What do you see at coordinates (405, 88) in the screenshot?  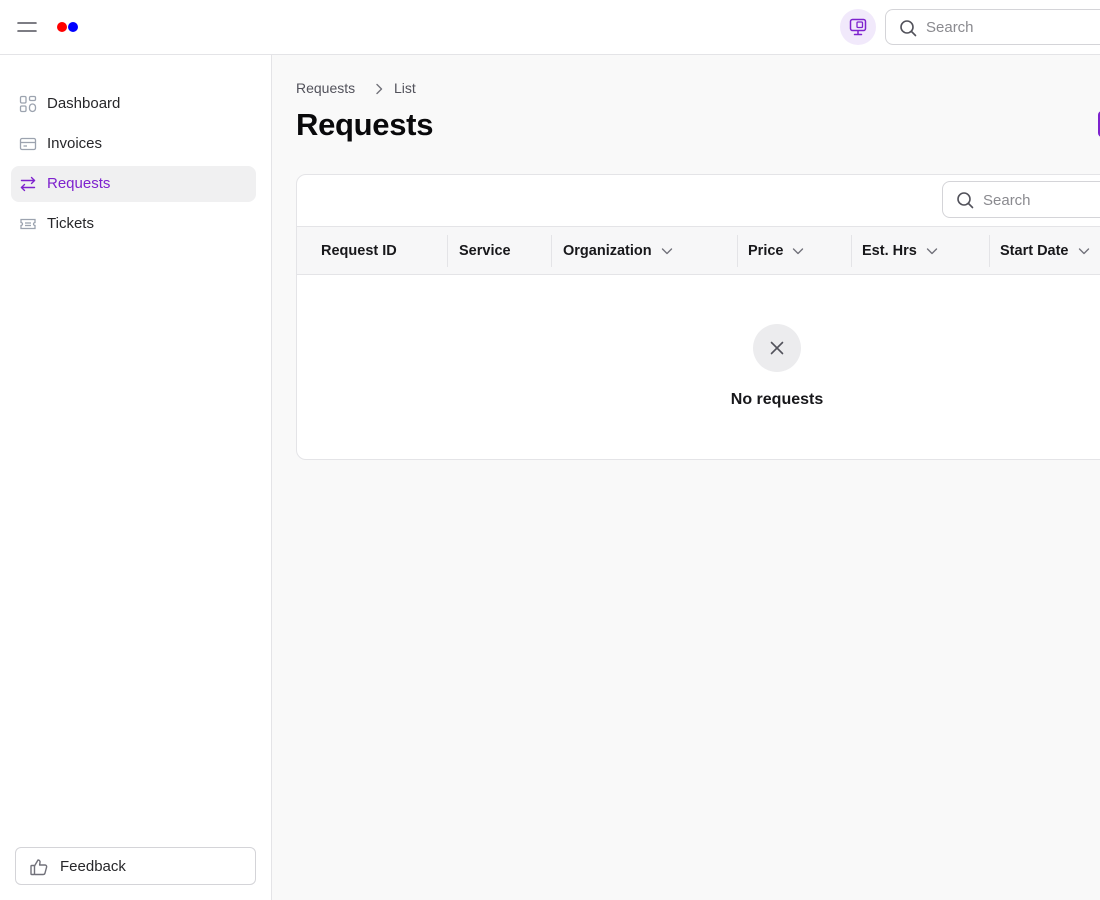 I see `breadcrumb-list: List` at bounding box center [405, 88].